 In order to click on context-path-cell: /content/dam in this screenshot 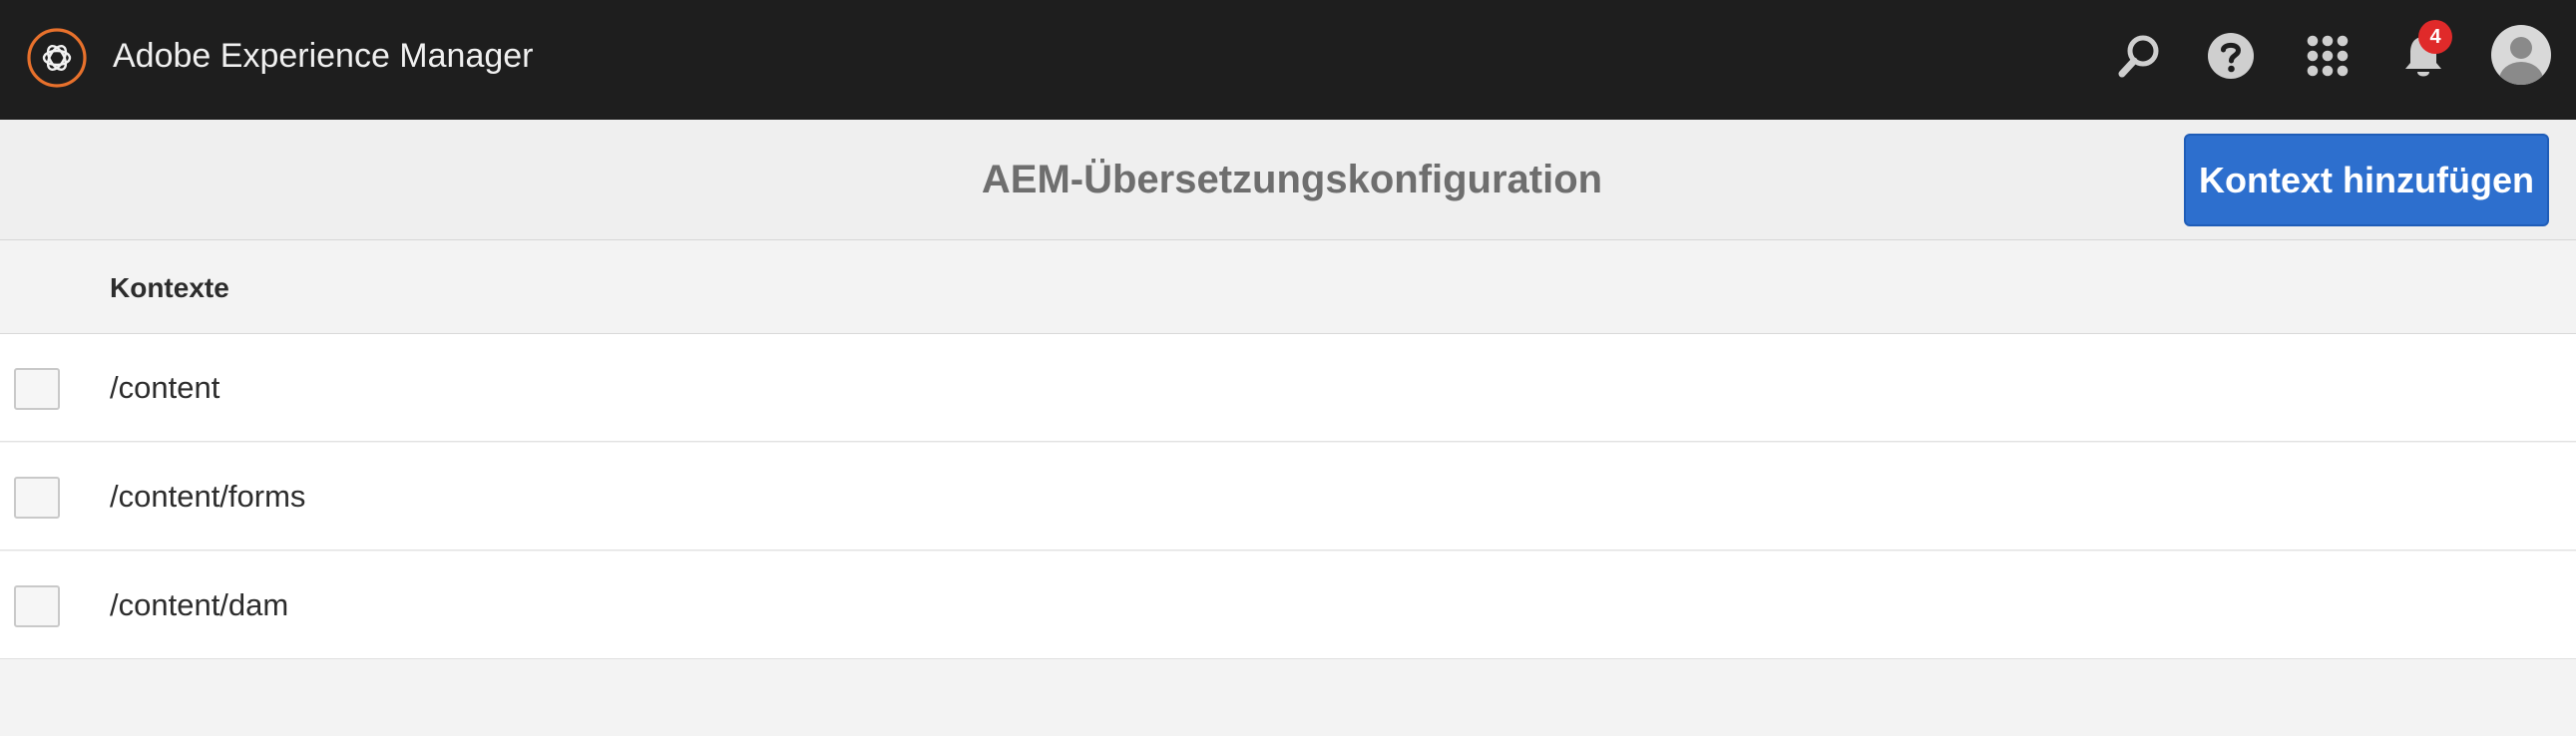, I will do `click(199, 604)`.